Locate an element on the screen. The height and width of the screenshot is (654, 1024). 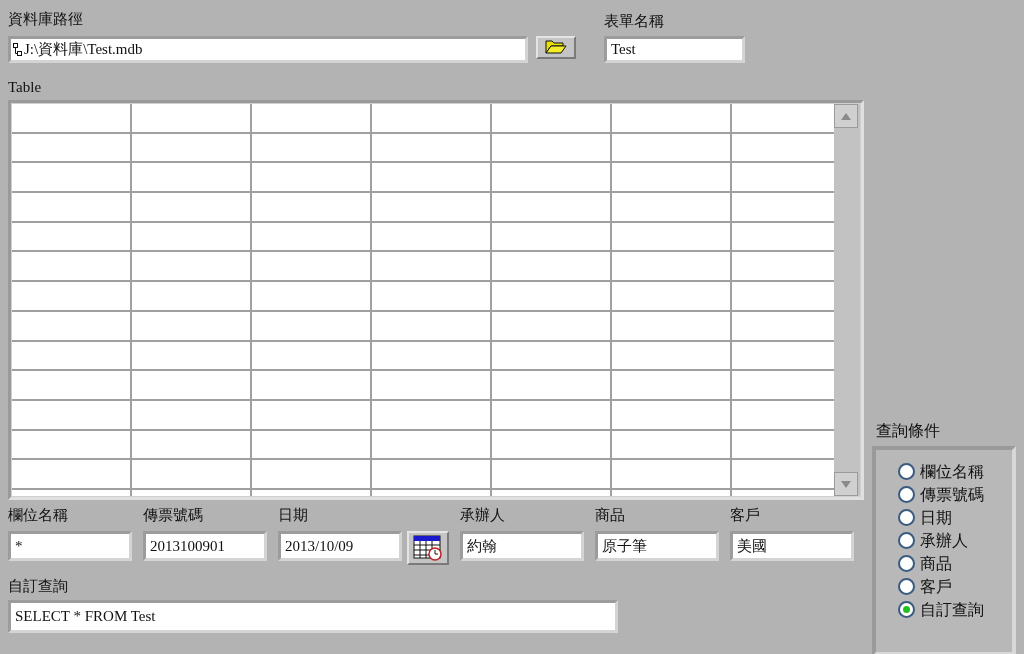
text-field: 2013100901 is located at coordinates (205, 546).